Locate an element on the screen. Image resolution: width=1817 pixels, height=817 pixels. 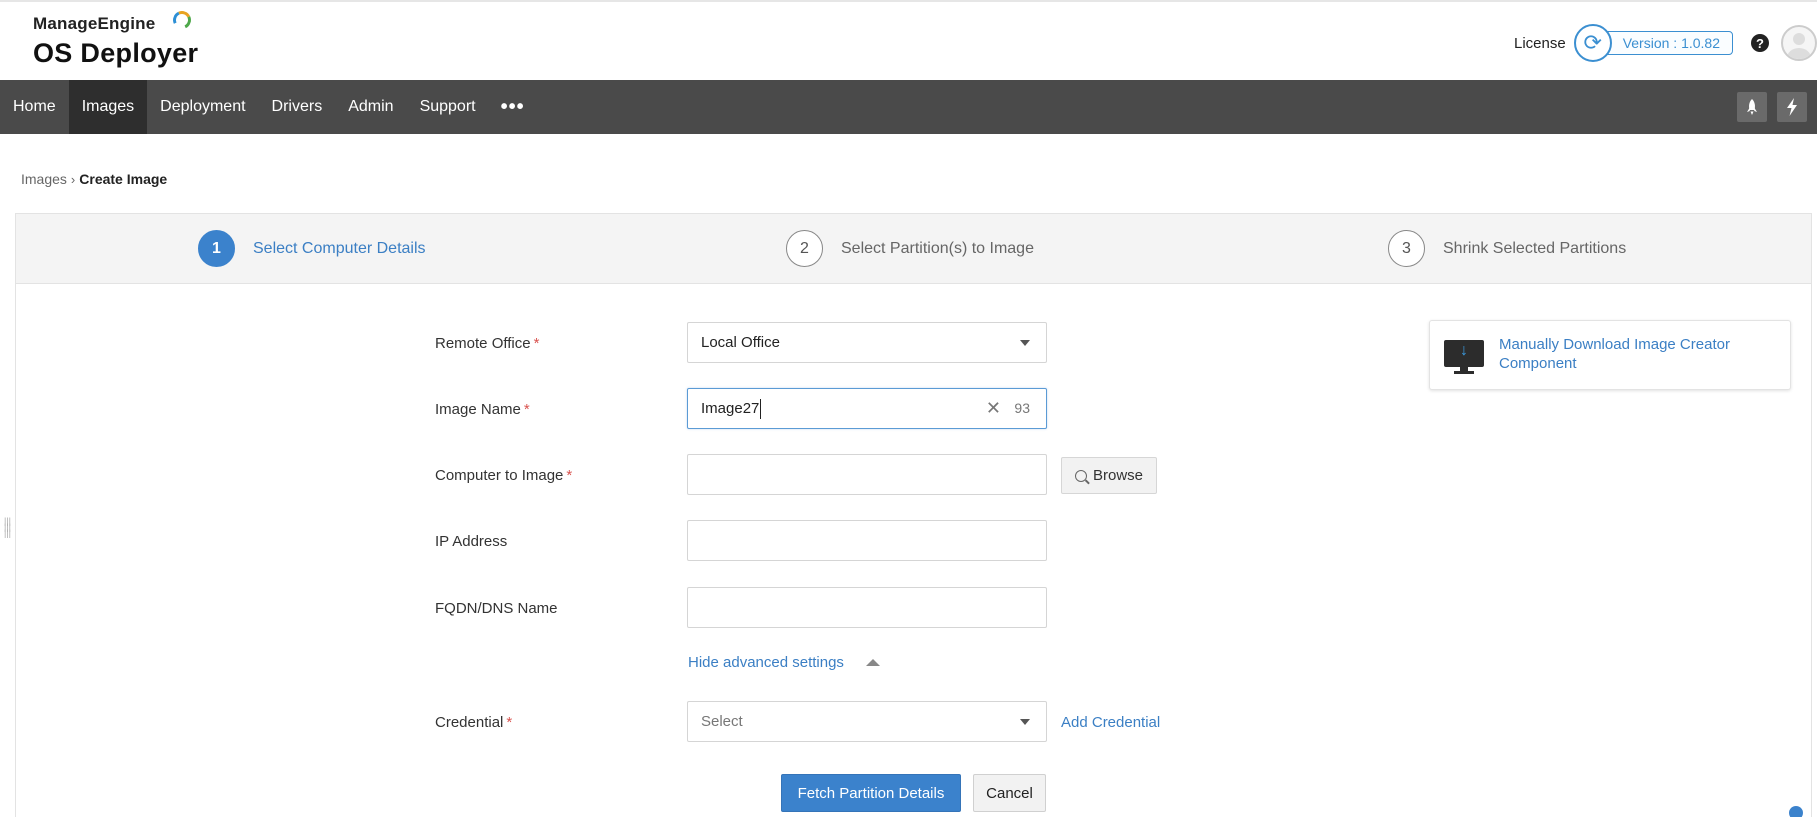
sidebar-handle-icon: ||| ||| ||| is located at coordinates (8, 532).